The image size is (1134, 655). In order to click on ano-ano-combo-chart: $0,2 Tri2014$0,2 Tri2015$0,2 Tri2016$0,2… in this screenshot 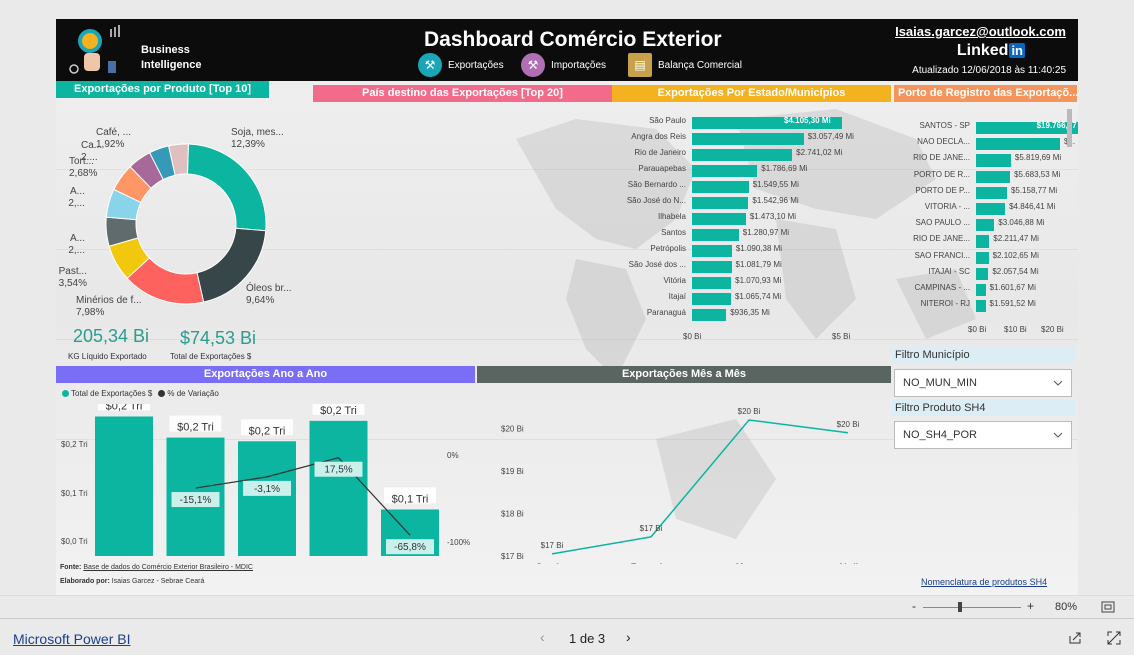, I will do `click(266, 481)`.